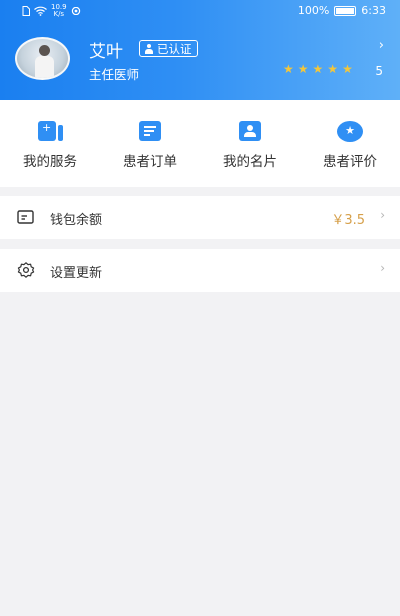 This screenshot has width=400, height=616. Describe the element at coordinates (50, 162) in the screenshot. I see `quick-action-label: 我的服务` at that location.